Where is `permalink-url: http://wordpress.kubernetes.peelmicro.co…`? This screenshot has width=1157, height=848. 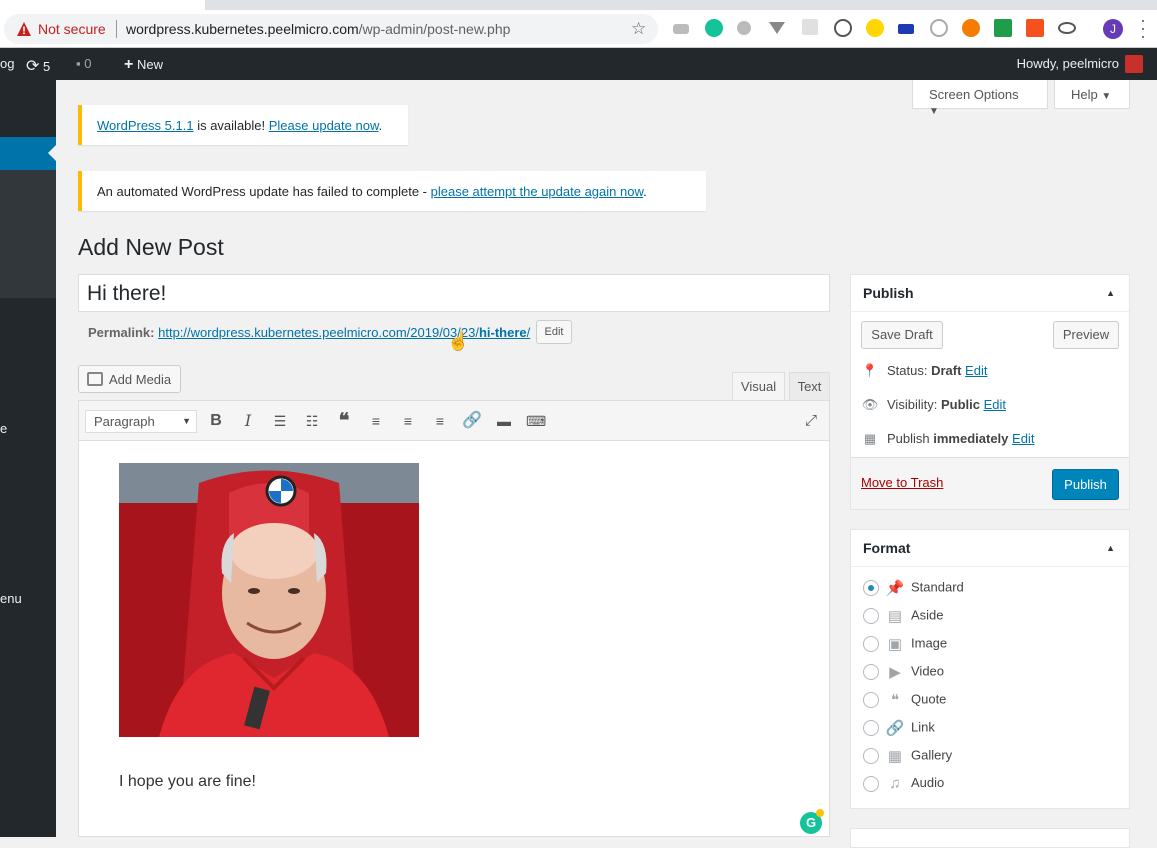 permalink-url: http://wordpress.kubernetes.peelmicro.co… is located at coordinates (344, 332).